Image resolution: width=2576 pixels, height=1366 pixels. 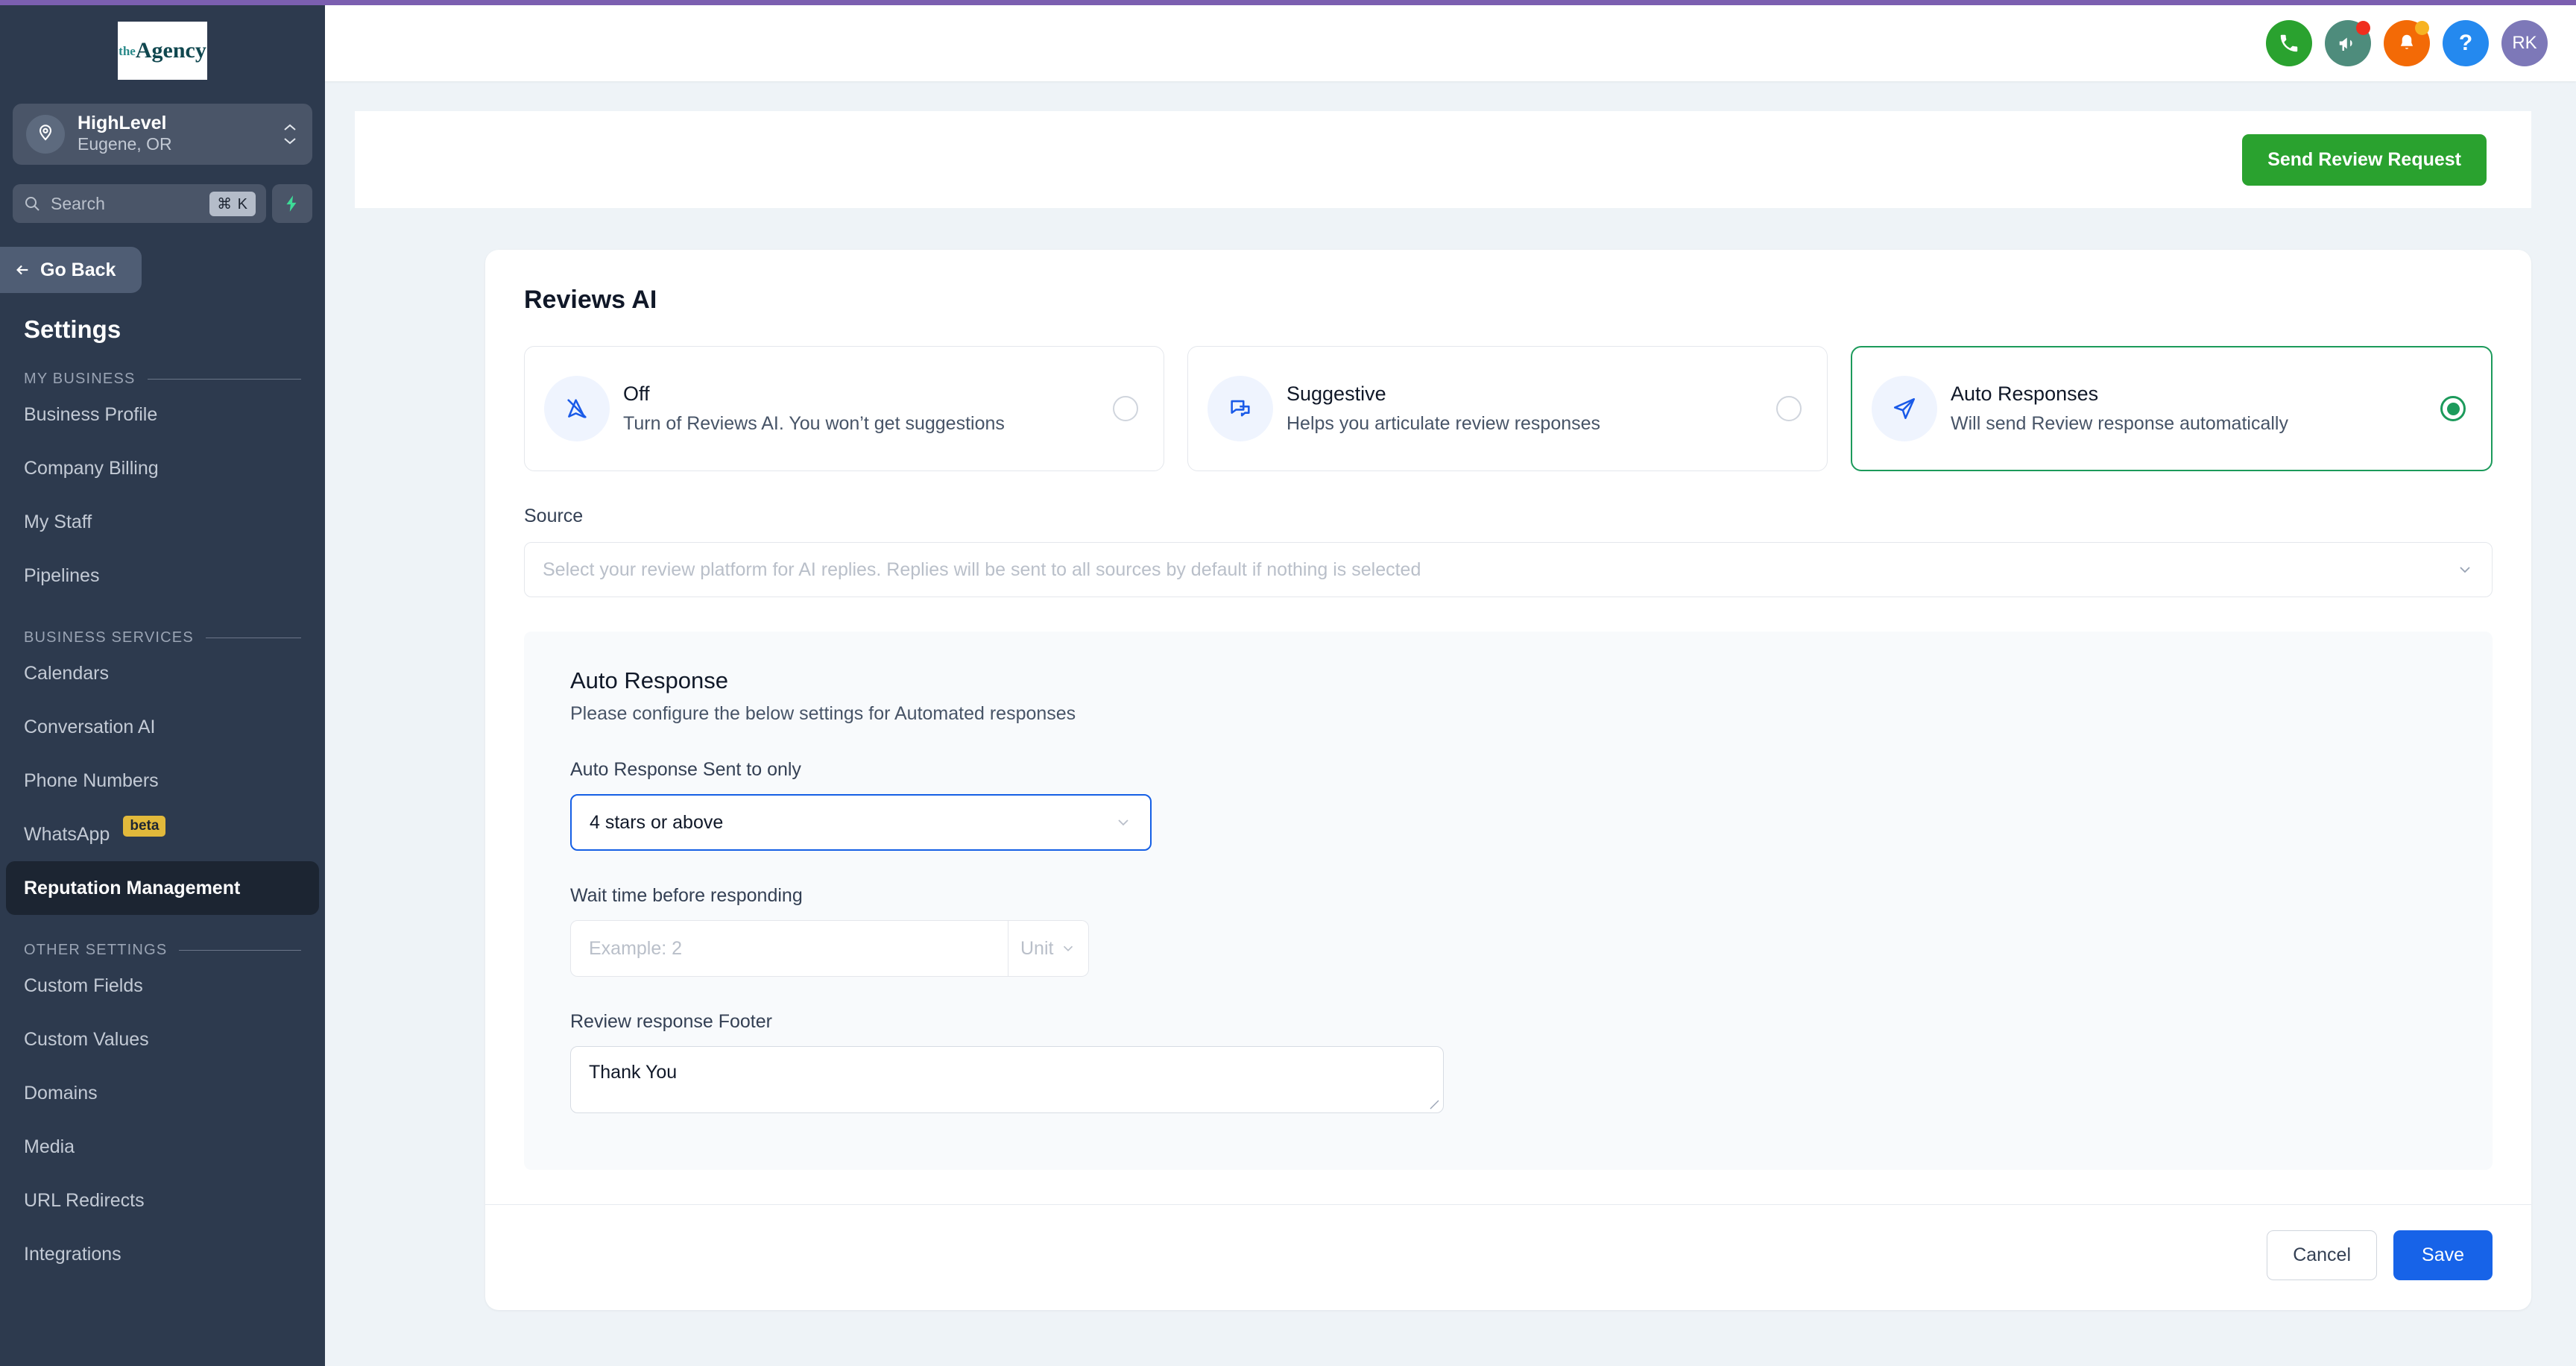 What do you see at coordinates (61, 1093) in the screenshot?
I see `sidebar-item-label: Domains` at bounding box center [61, 1093].